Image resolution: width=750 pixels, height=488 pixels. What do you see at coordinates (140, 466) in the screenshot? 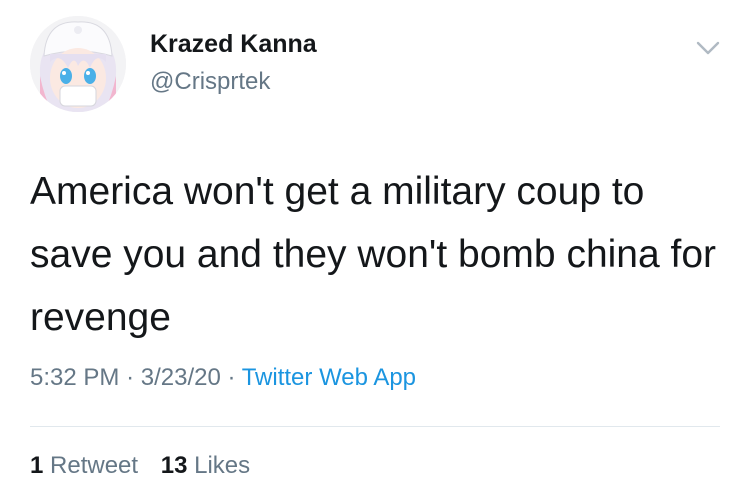
I see `tweet-stats: 1 Retweet 13 Likes` at bounding box center [140, 466].